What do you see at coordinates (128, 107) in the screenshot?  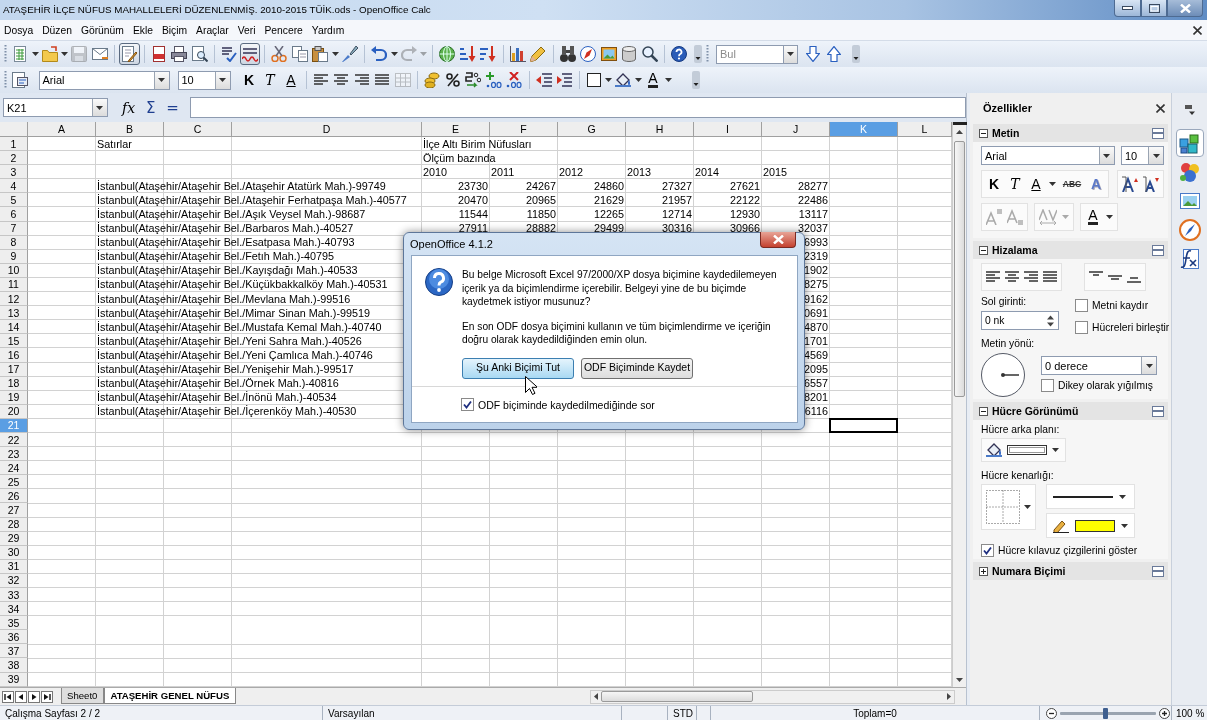 I see `function-wizard-button: fx` at bounding box center [128, 107].